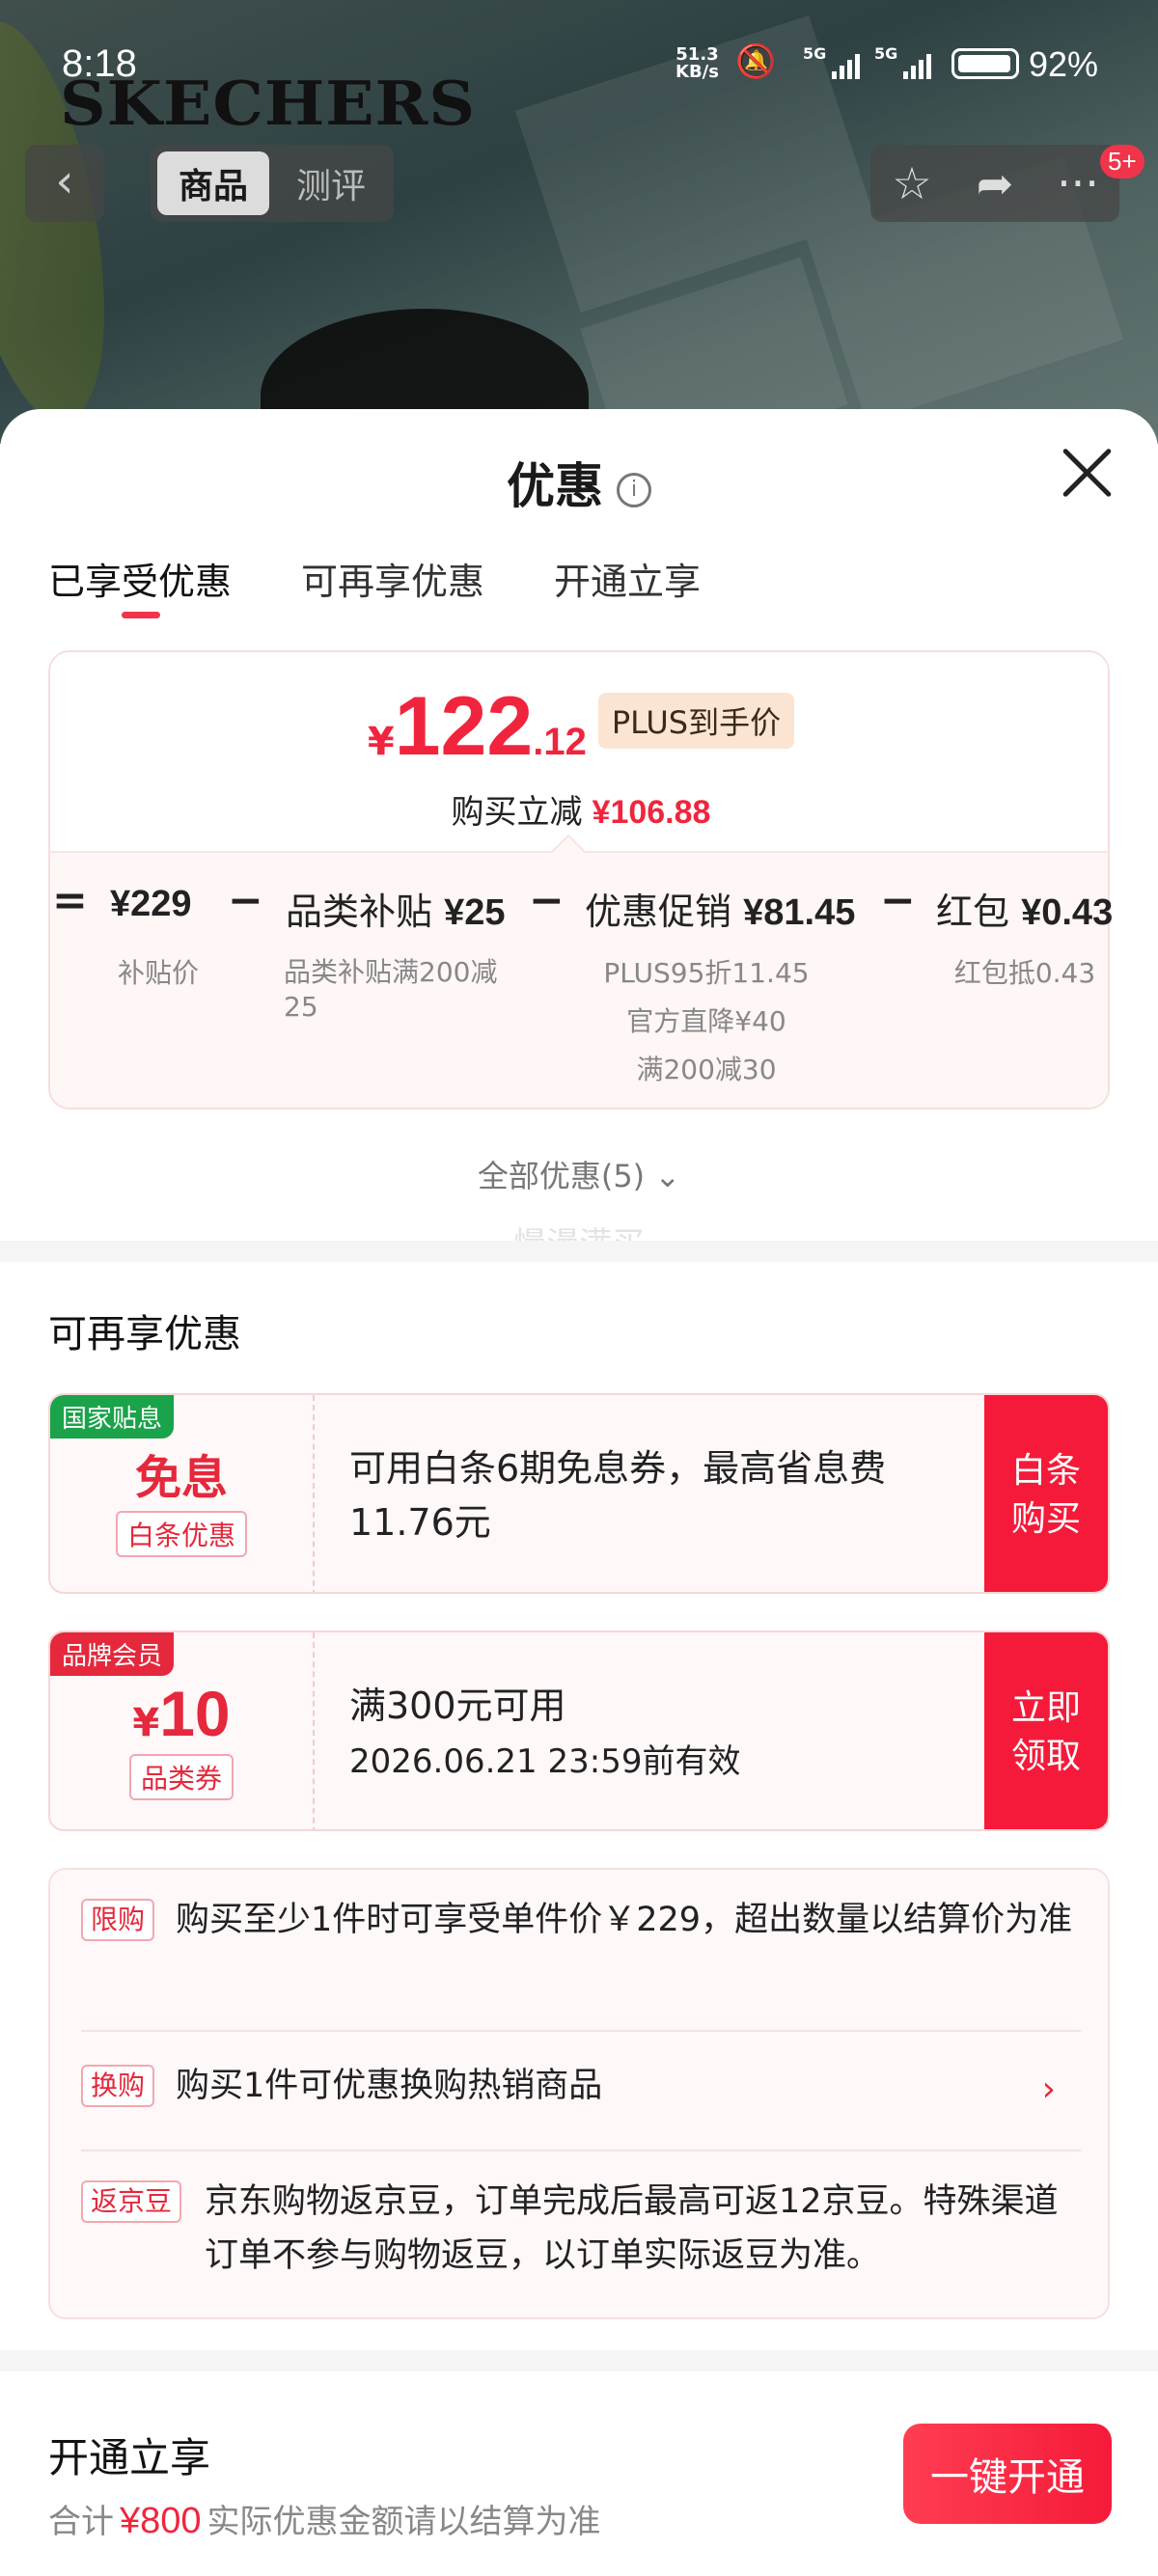 Image resolution: width=1158 pixels, height=2576 pixels. Describe the element at coordinates (158, 973) in the screenshot. I see `breakdown-subsidy-detail: 补贴价` at that location.